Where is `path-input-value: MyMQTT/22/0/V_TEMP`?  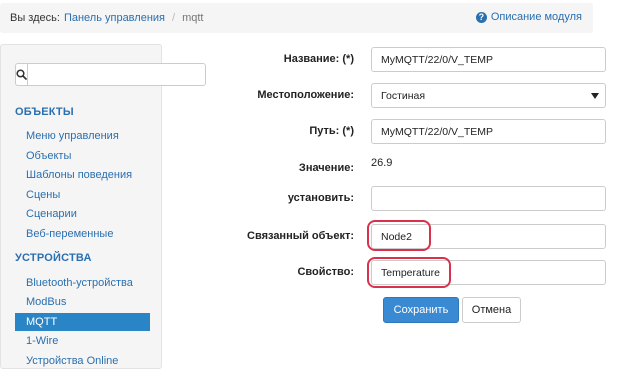 path-input-value: MyMQTT/22/0/V_TEMP is located at coordinates (437, 131).